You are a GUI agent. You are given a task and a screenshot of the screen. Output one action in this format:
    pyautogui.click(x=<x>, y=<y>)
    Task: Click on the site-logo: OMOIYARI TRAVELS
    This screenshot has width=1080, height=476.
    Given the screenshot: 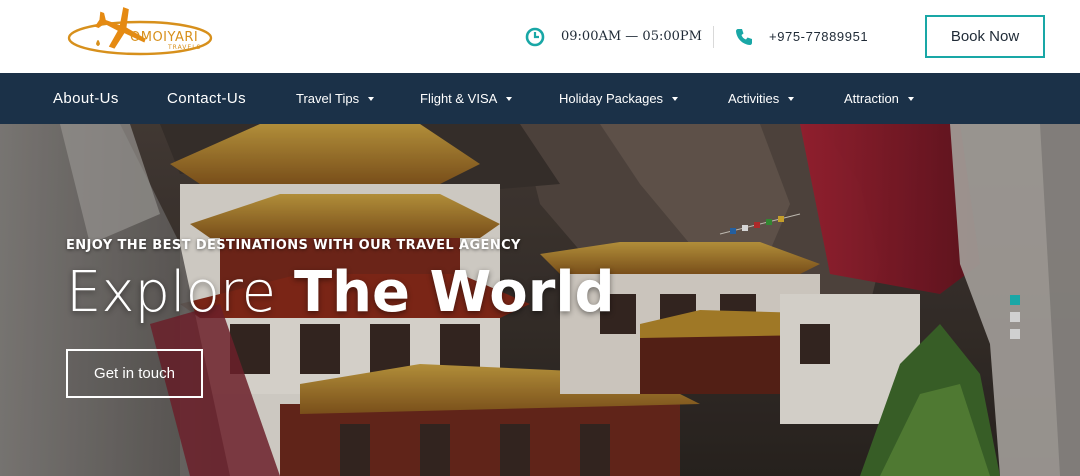 What is the action you would take?
    pyautogui.click(x=140, y=33)
    